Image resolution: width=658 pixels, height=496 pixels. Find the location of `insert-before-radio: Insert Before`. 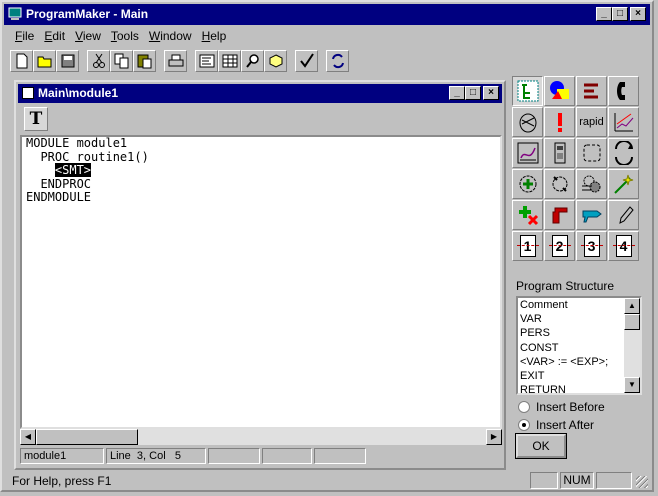

insert-before-radio: Insert Before is located at coordinates (561, 407).